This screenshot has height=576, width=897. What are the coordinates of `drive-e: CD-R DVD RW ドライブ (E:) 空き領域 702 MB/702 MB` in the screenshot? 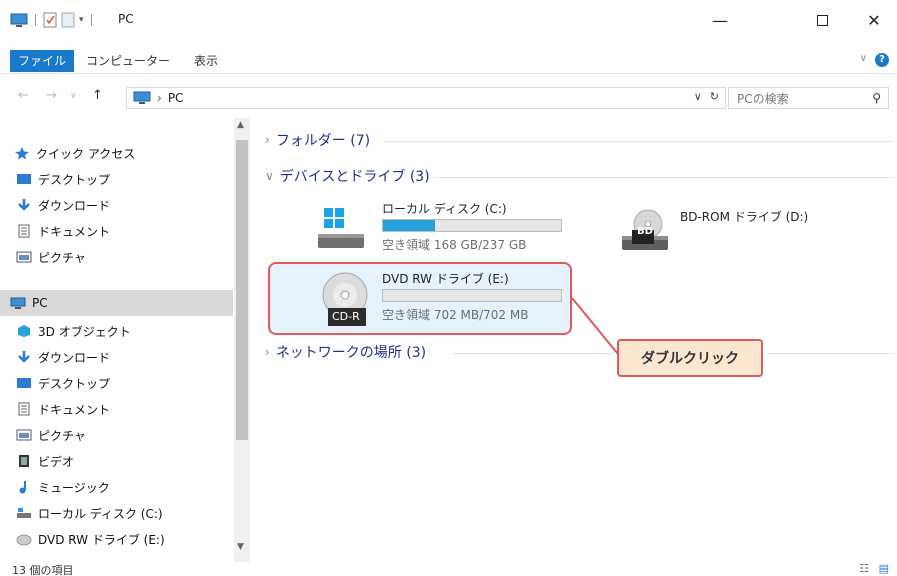 It's located at (416, 297).